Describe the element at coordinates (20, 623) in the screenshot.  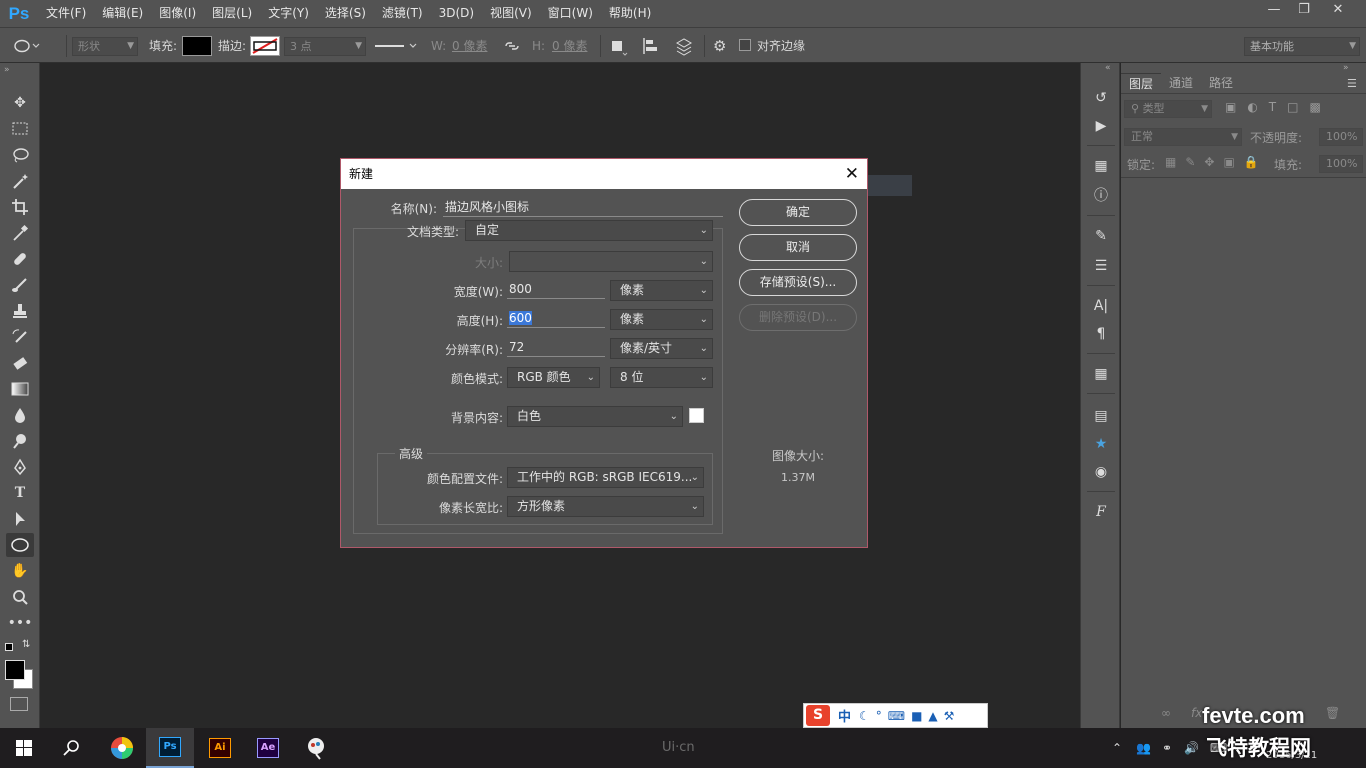
I see `more-tools-icon: •••` at that location.